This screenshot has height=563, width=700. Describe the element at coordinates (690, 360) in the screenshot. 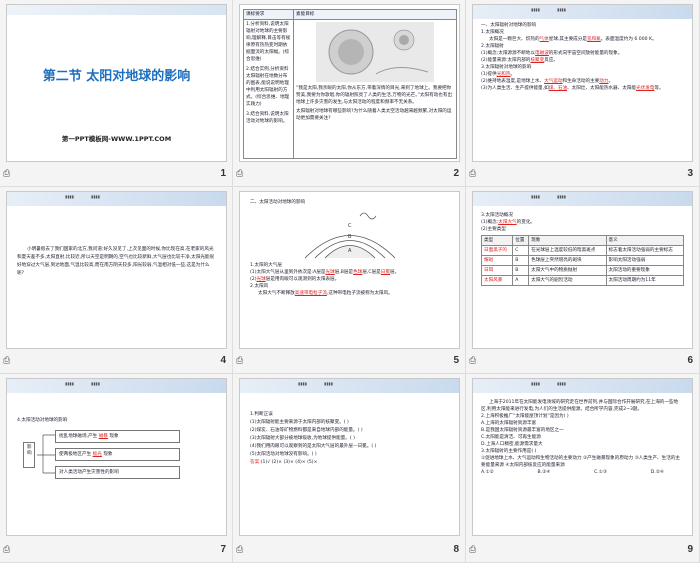

I see `slide-number: 6` at that location.